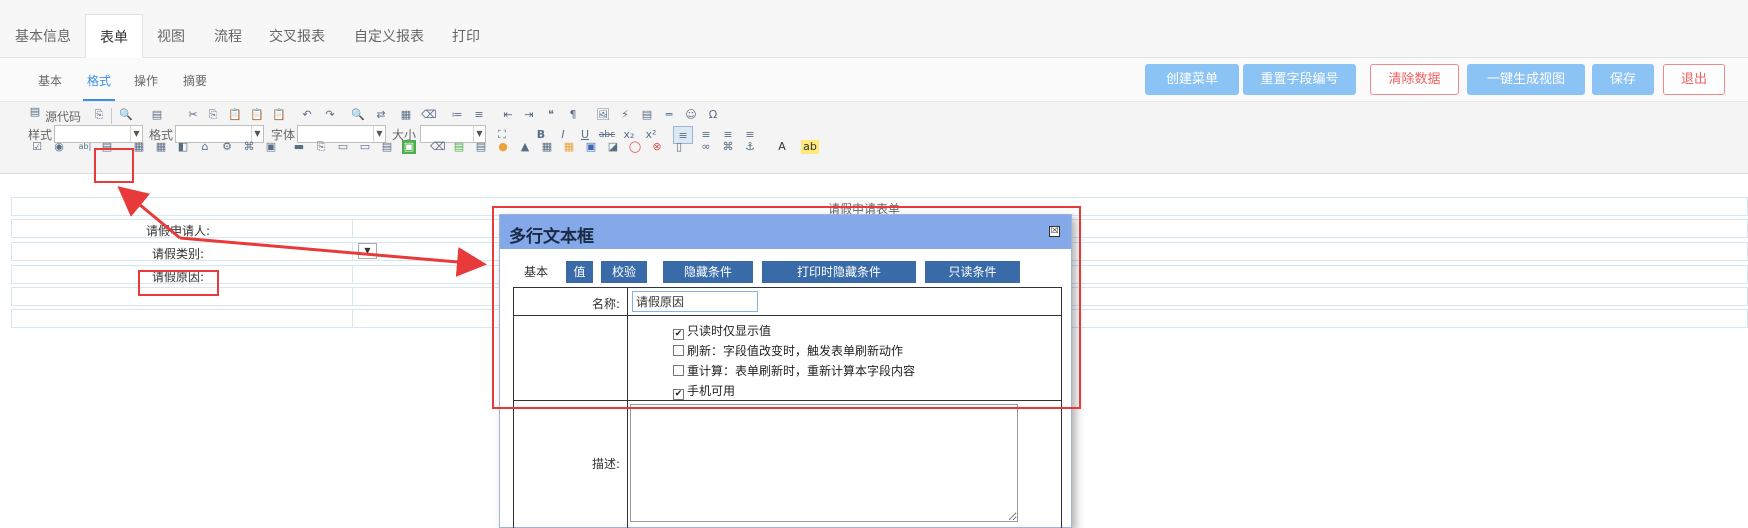 The height and width of the screenshot is (528, 1748). Describe the element at coordinates (728, 147) in the screenshot. I see `unlink-icon: ⌘` at that location.